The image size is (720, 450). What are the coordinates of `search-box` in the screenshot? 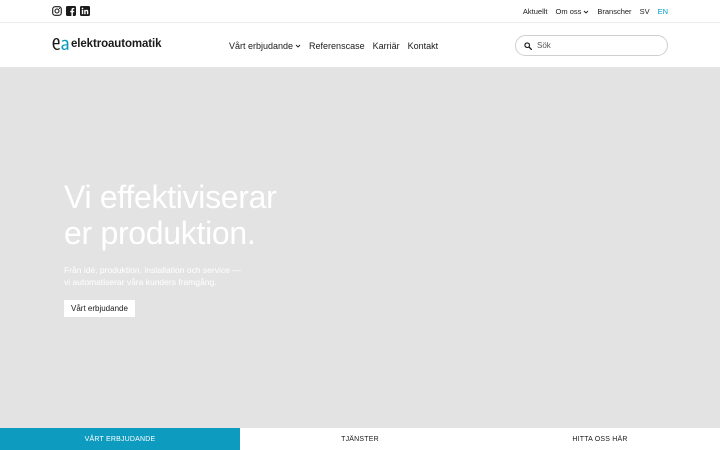 It's located at (591, 45).